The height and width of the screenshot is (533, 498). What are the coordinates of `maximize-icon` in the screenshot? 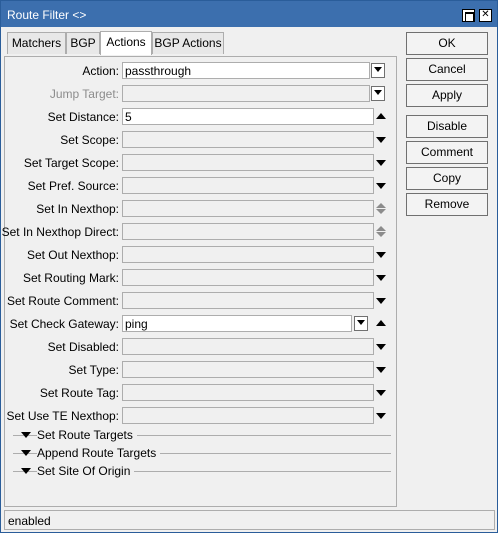 It's located at (468, 15).